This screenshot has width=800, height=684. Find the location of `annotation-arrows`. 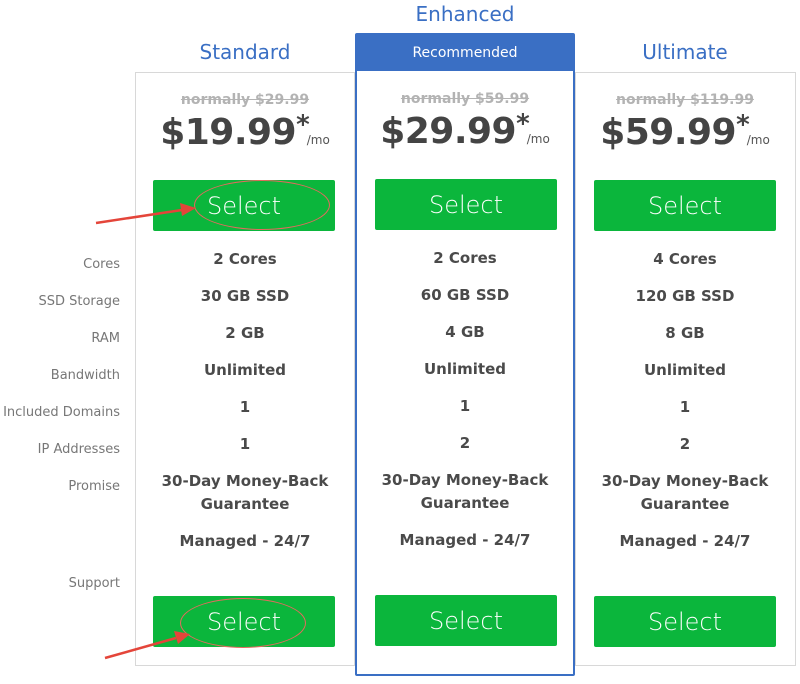

annotation-arrows is located at coordinates (145, 431).